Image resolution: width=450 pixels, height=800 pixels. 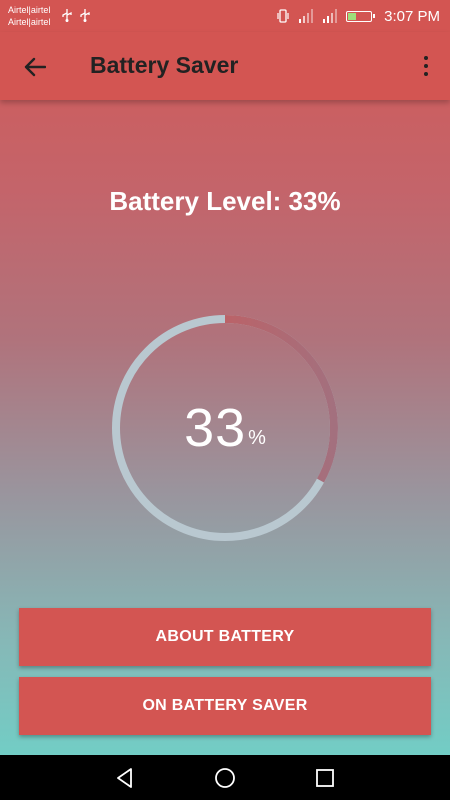 What do you see at coordinates (215, 428) in the screenshot?
I see `gauge-value: 33` at bounding box center [215, 428].